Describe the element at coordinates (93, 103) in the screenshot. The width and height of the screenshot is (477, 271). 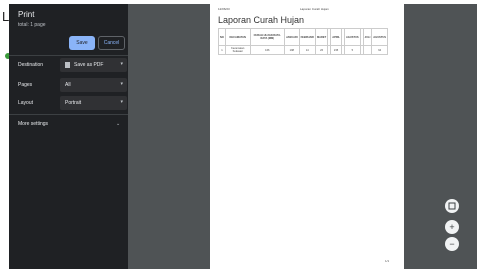
I see `layout-select: Portrait ▾` at that location.